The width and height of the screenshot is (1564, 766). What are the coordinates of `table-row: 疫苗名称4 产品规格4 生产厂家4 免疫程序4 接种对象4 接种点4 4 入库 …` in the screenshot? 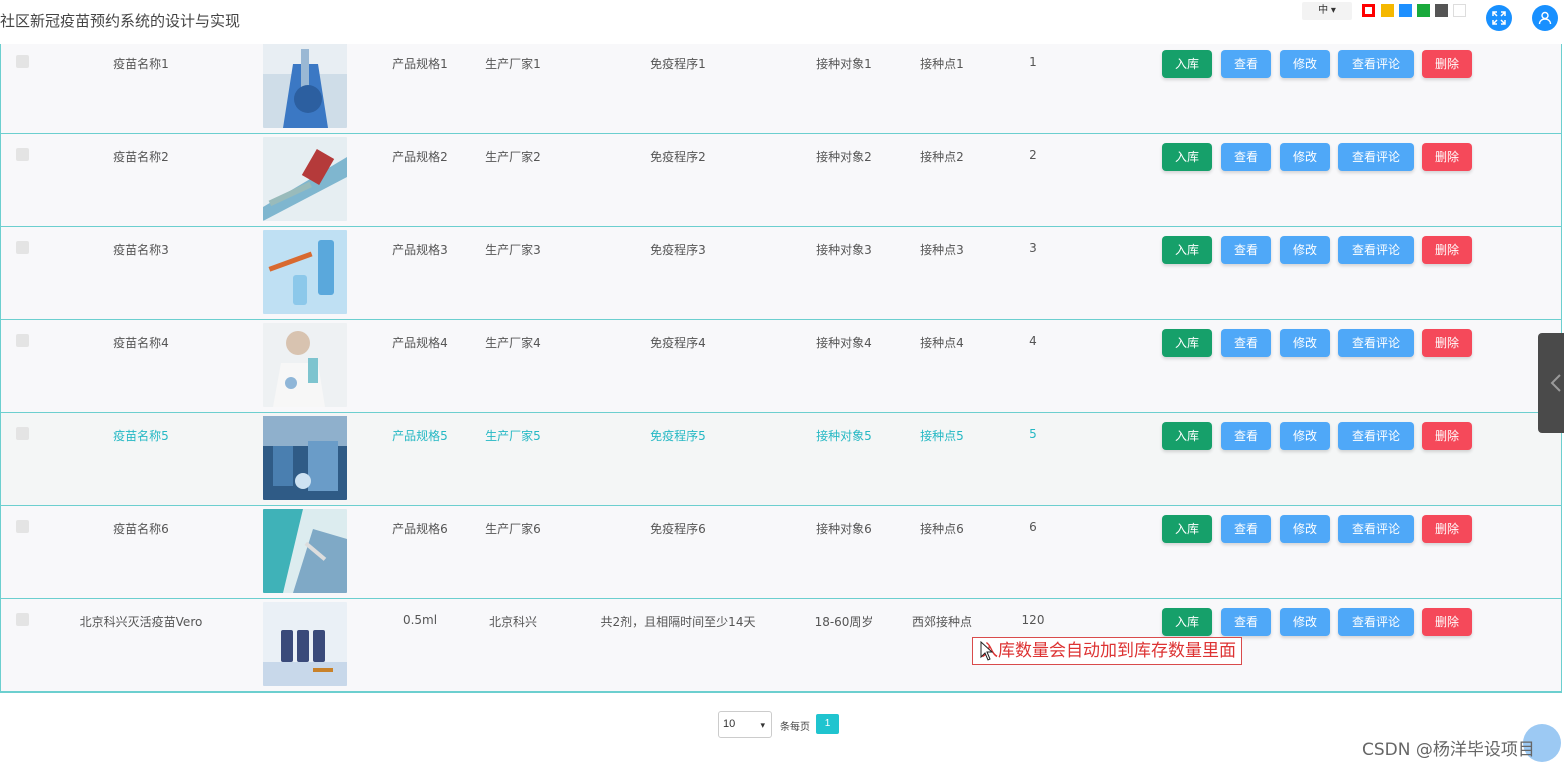 It's located at (781, 366).